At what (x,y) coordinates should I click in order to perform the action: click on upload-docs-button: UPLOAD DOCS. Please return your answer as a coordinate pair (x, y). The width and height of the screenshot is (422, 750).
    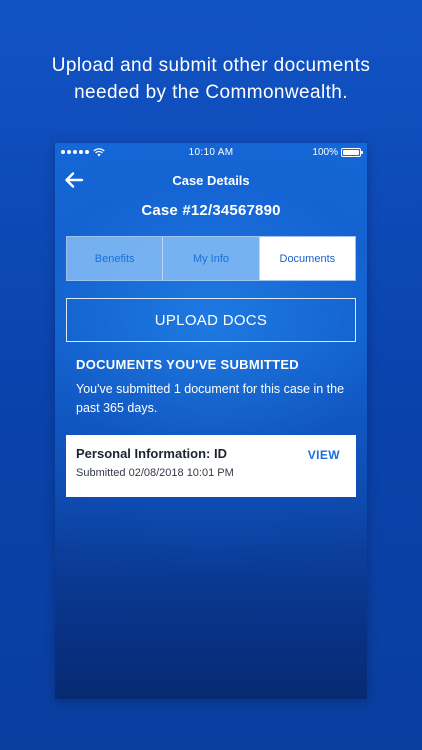
    Looking at the image, I should click on (211, 320).